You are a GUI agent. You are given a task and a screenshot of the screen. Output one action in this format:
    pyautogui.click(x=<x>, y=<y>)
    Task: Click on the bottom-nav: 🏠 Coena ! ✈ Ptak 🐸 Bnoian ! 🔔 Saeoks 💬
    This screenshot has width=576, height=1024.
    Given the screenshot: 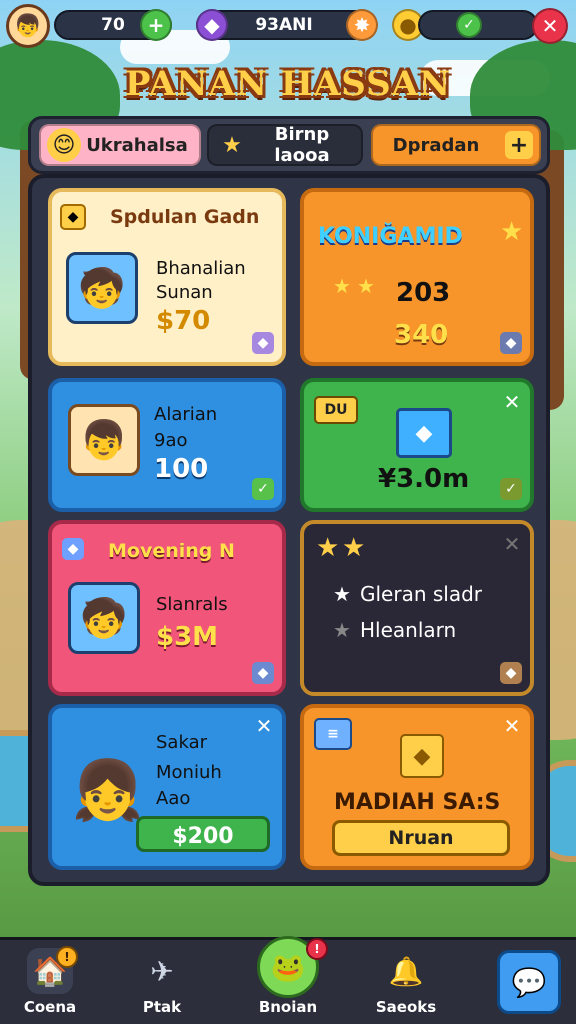 What is the action you would take?
    pyautogui.click(x=288, y=980)
    